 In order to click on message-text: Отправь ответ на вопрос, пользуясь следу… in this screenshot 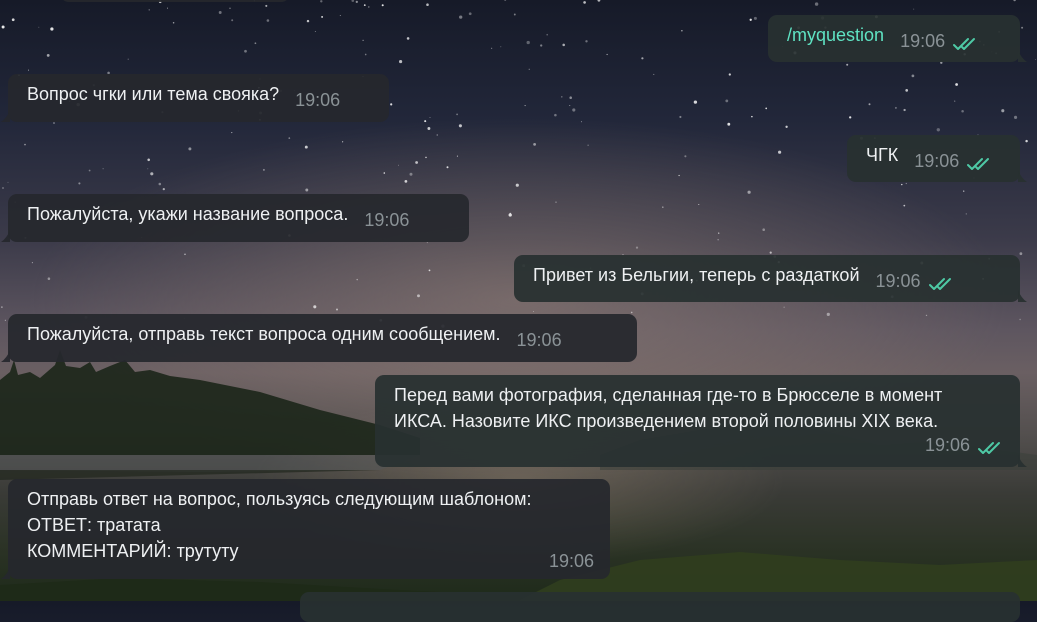, I will do `click(279, 525)`.